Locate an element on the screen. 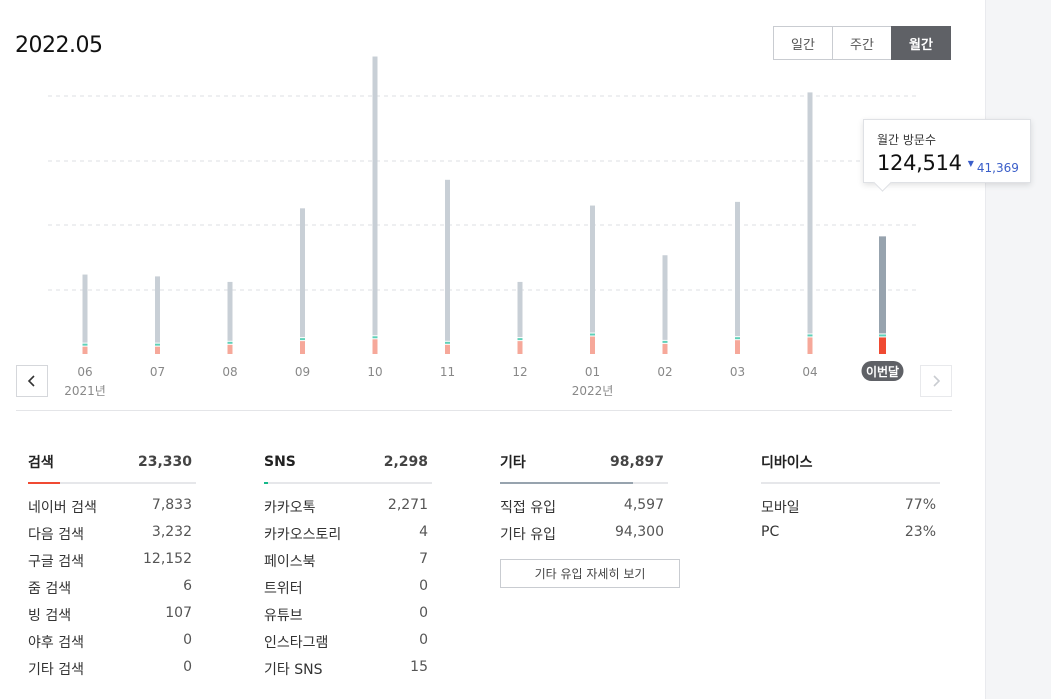  sns-stat-value: 2,271 is located at coordinates (407, 505).